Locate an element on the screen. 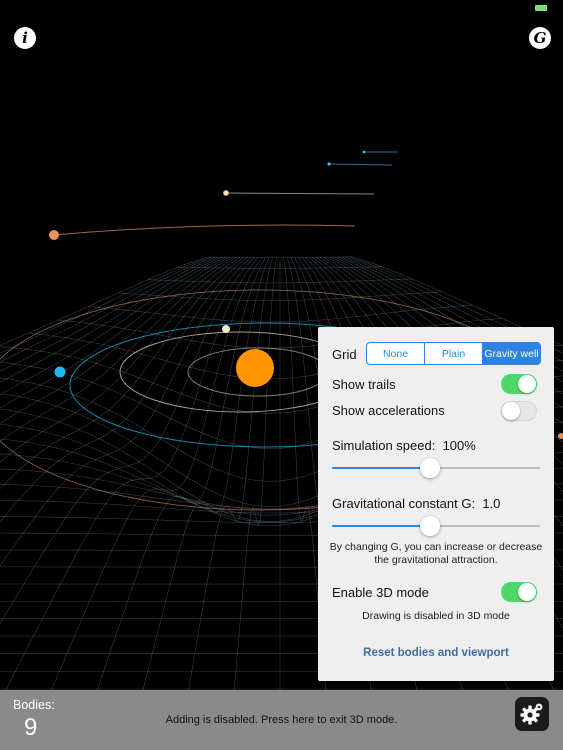 This screenshot has width=563, height=750. grid-option-plain: Plain is located at coordinates (453, 353).